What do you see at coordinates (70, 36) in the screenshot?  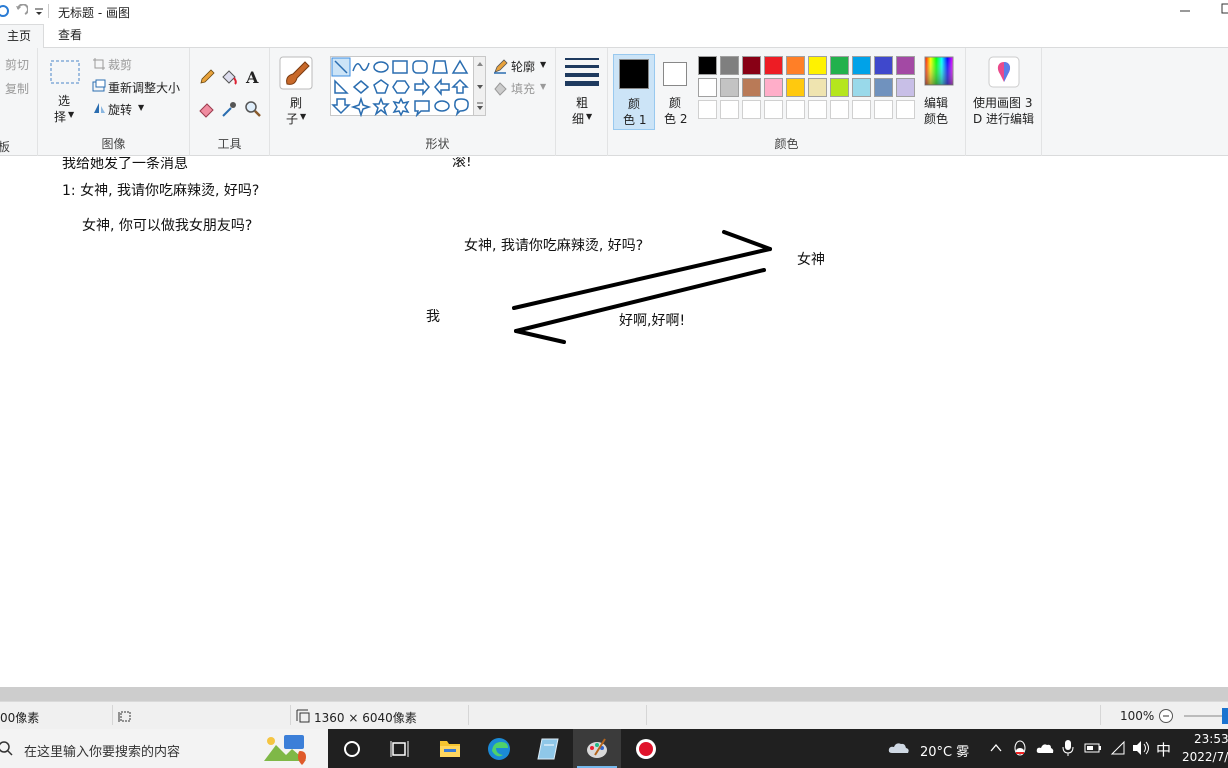 I see `tab-view: 查看` at bounding box center [70, 36].